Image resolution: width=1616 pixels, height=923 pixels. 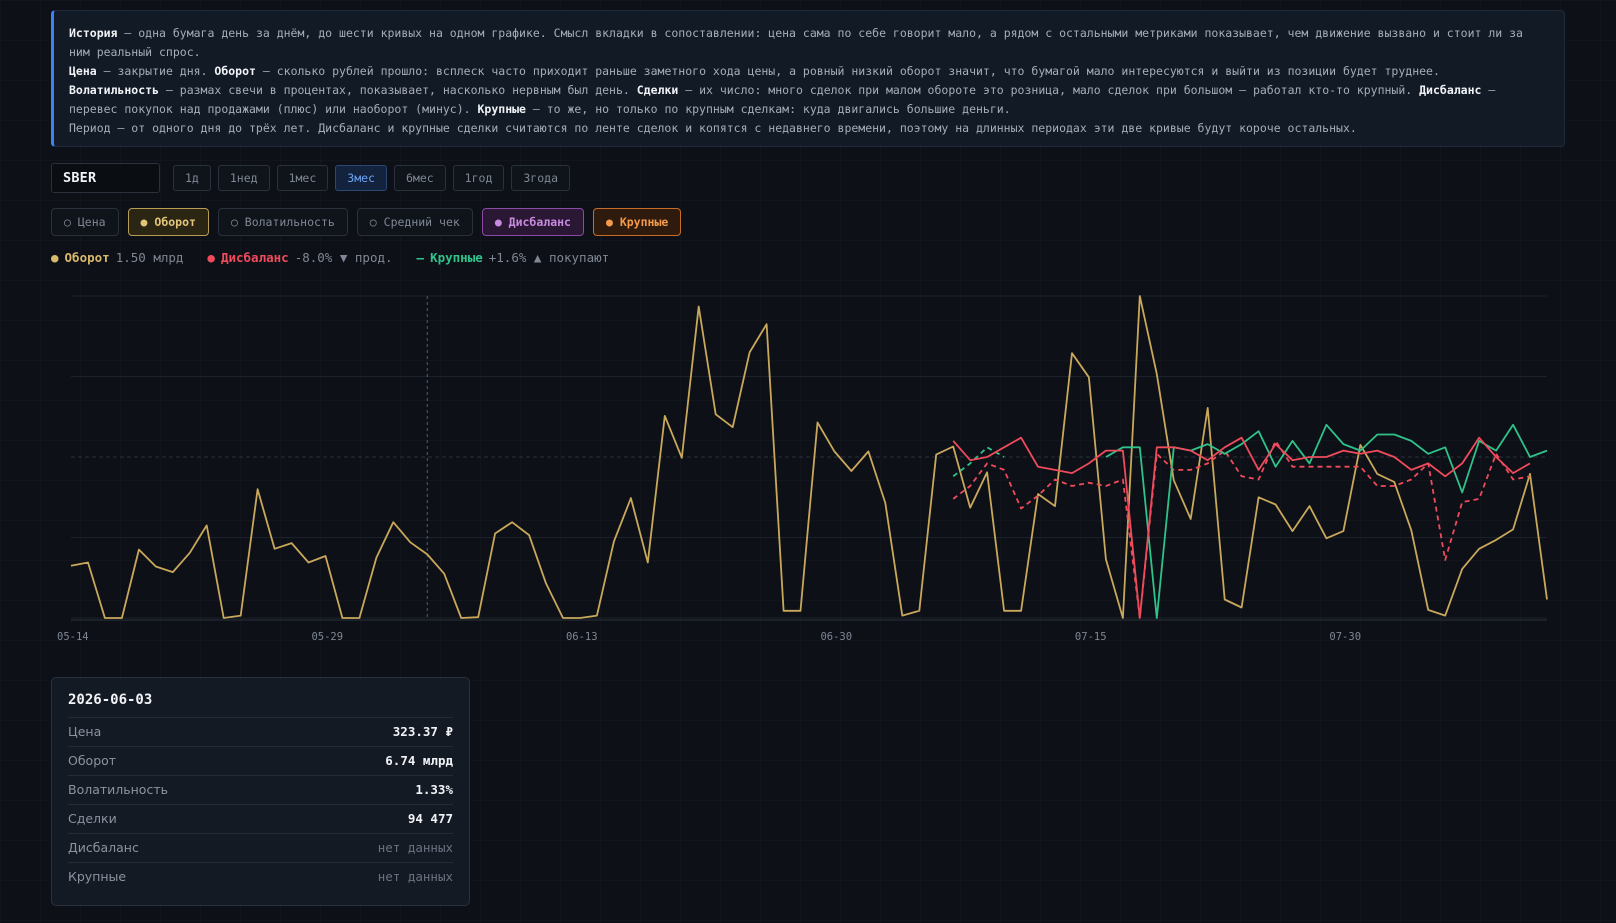 What do you see at coordinates (260, 760) in the screenshot?
I see `tooltip-row: Оборот 6.74 млрд` at bounding box center [260, 760].